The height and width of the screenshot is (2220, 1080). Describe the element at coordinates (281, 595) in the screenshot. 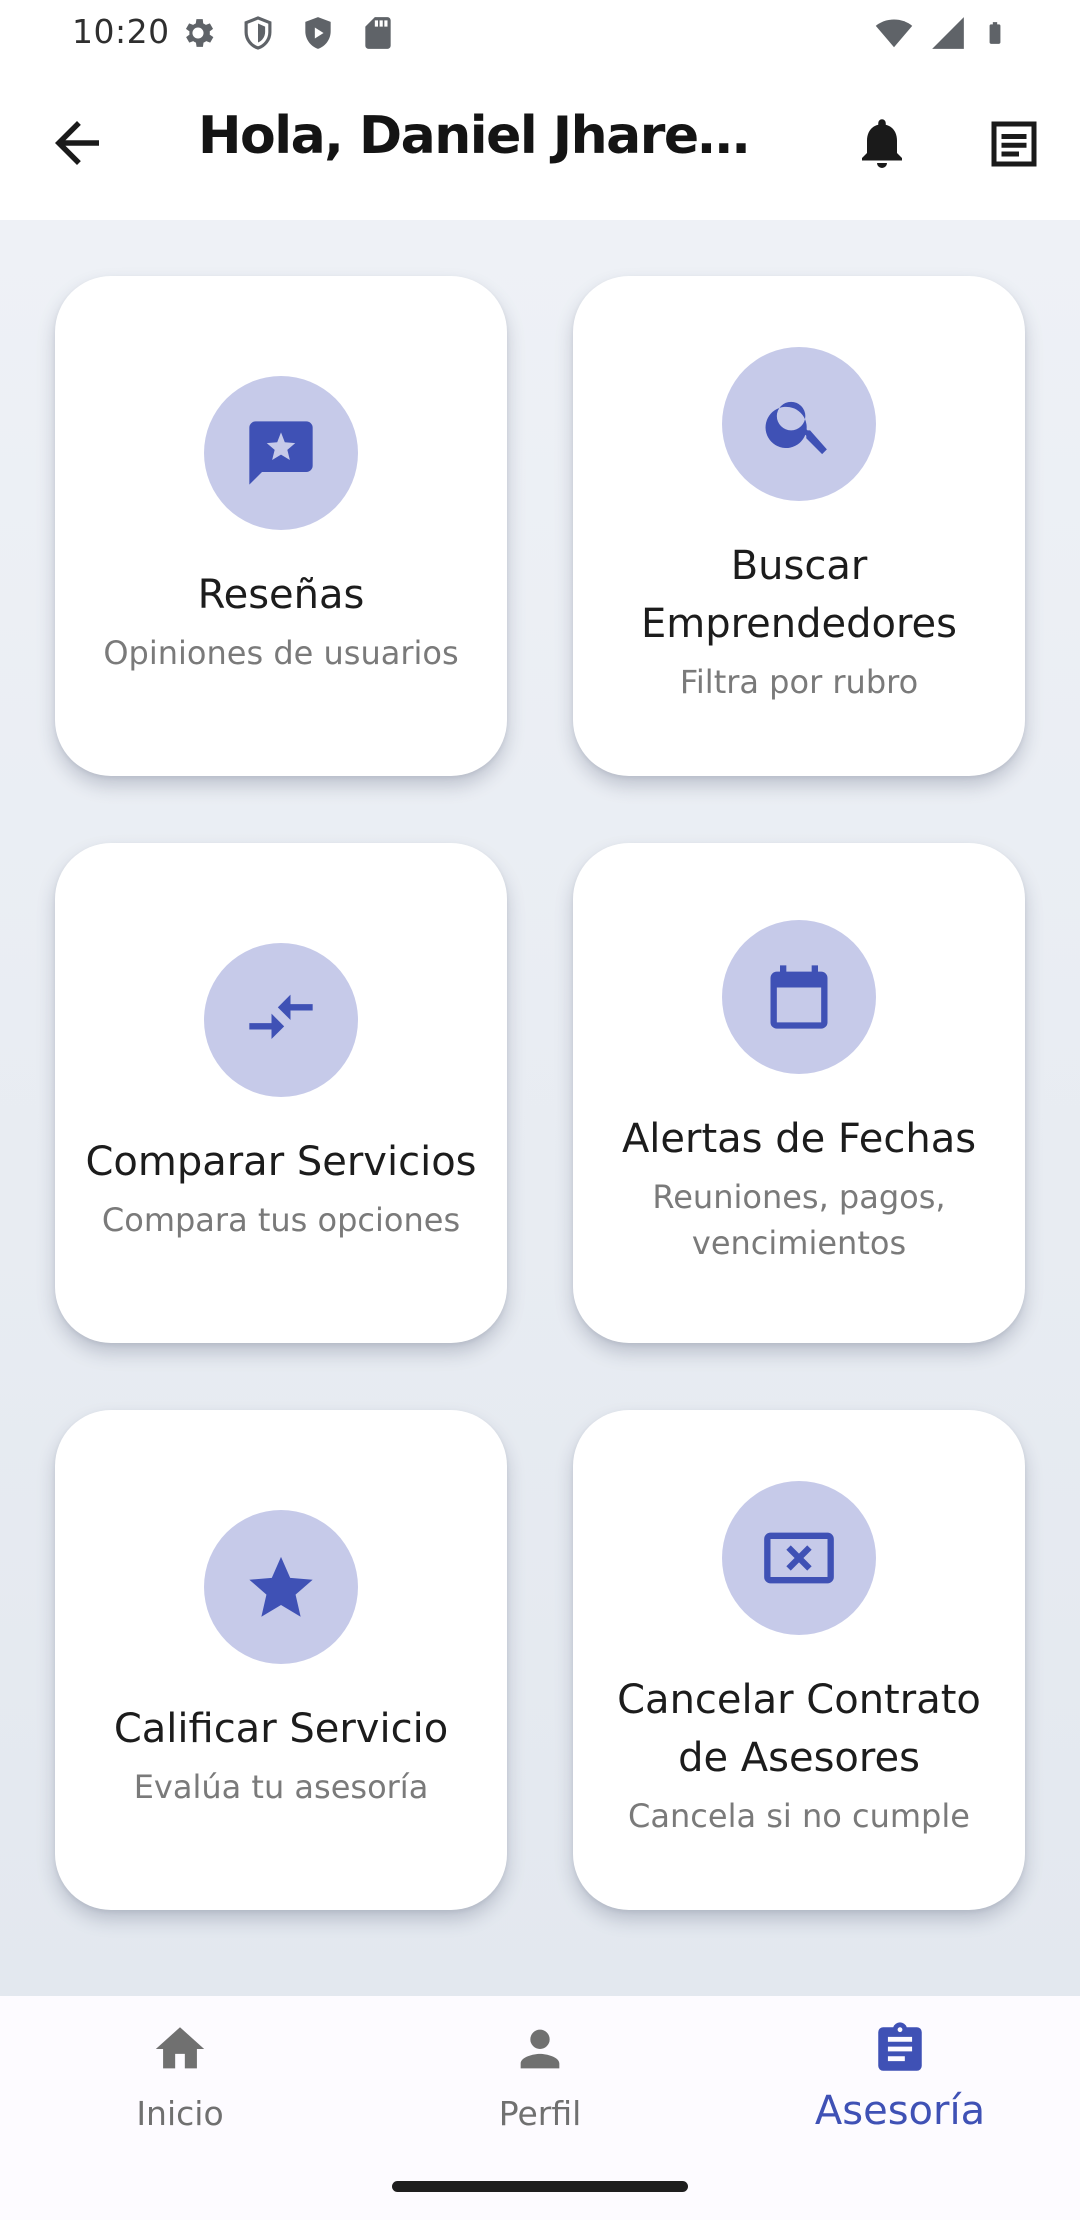

I see `card-title: Reseñas` at that location.